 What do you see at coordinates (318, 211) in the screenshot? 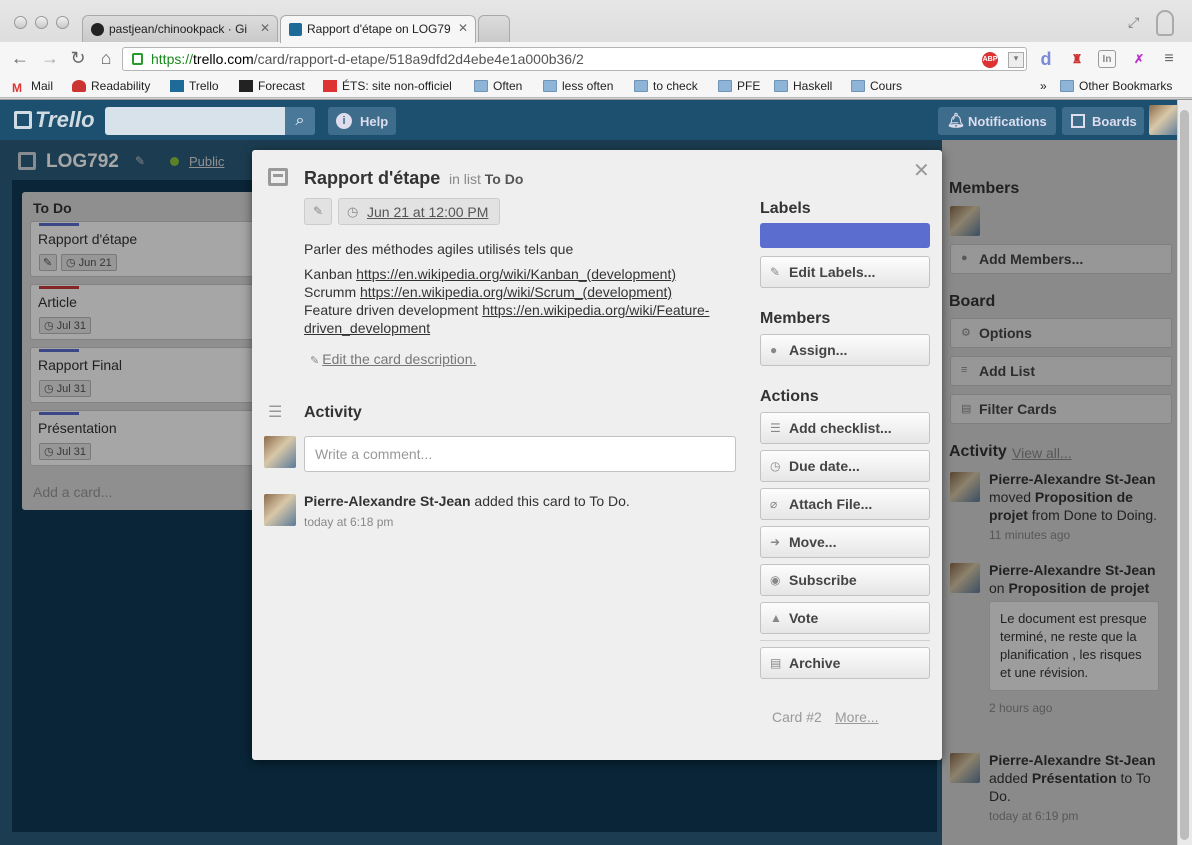
I see `edit-card-icon: ✎` at bounding box center [318, 211].